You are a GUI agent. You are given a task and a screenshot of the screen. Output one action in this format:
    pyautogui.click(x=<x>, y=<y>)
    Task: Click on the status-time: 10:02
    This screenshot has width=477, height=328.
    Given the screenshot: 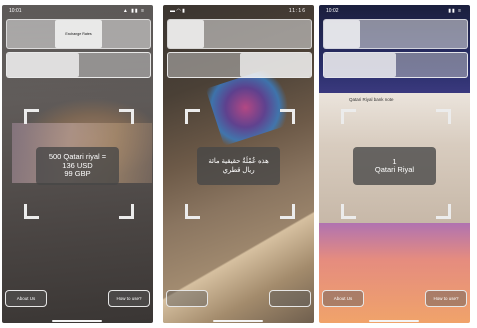 What is the action you would take?
    pyautogui.click(x=332, y=11)
    